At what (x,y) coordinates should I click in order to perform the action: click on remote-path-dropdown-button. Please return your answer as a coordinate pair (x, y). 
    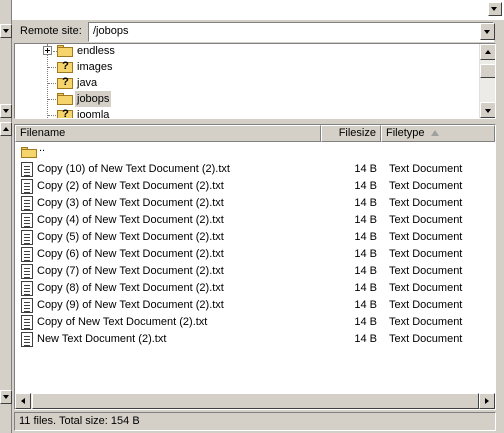
    Looking at the image, I should click on (487, 31).